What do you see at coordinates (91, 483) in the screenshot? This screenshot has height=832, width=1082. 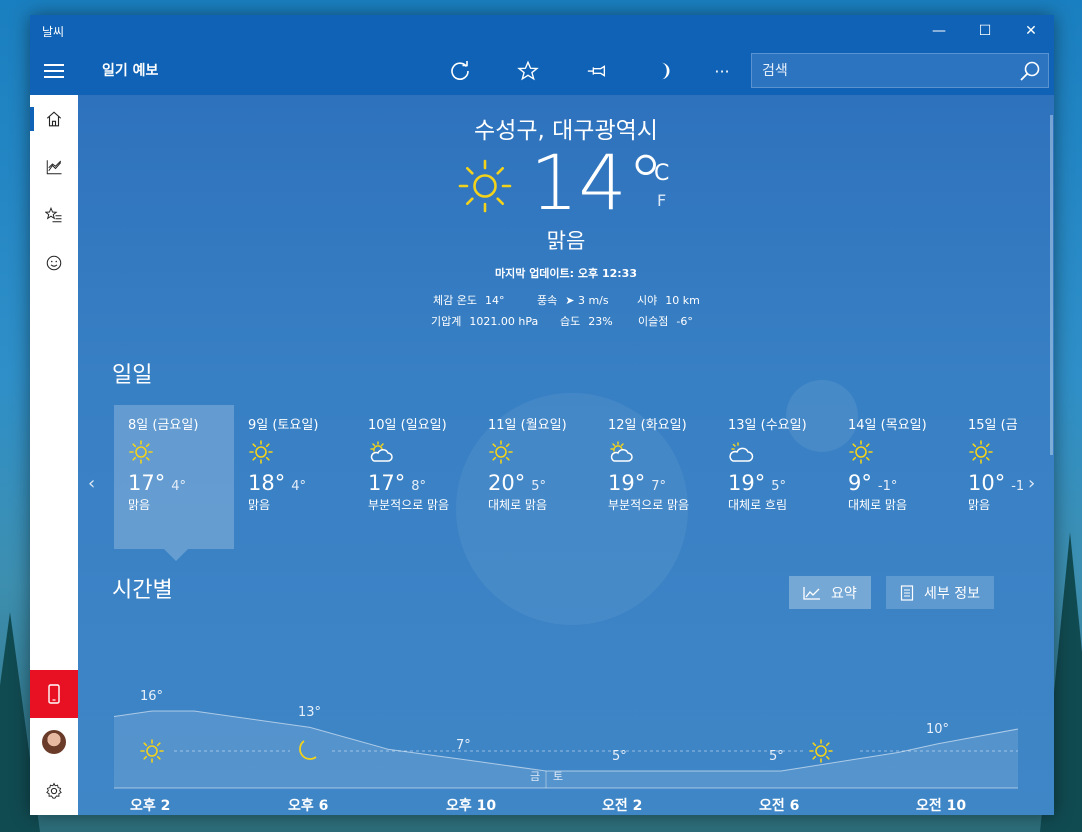 I see `chevron-left-icon: ‹` at bounding box center [91, 483].